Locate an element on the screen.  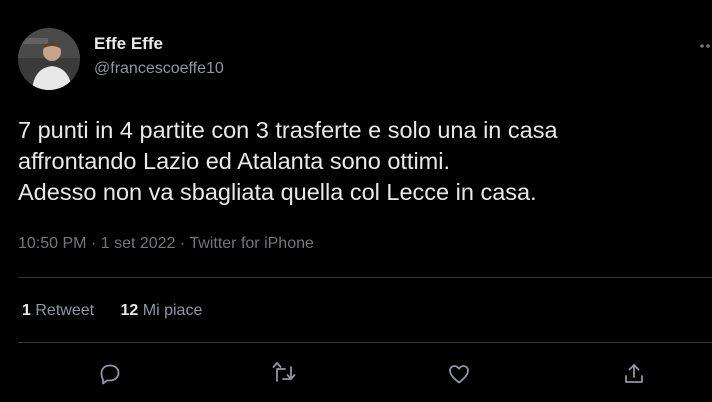
reply-icon is located at coordinates (110, 374).